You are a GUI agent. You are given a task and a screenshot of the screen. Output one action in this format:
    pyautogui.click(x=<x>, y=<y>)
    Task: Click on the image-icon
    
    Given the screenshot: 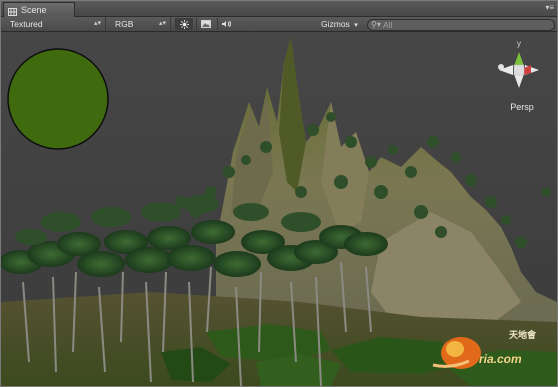 What is the action you would take?
    pyautogui.click(x=205, y=25)
    